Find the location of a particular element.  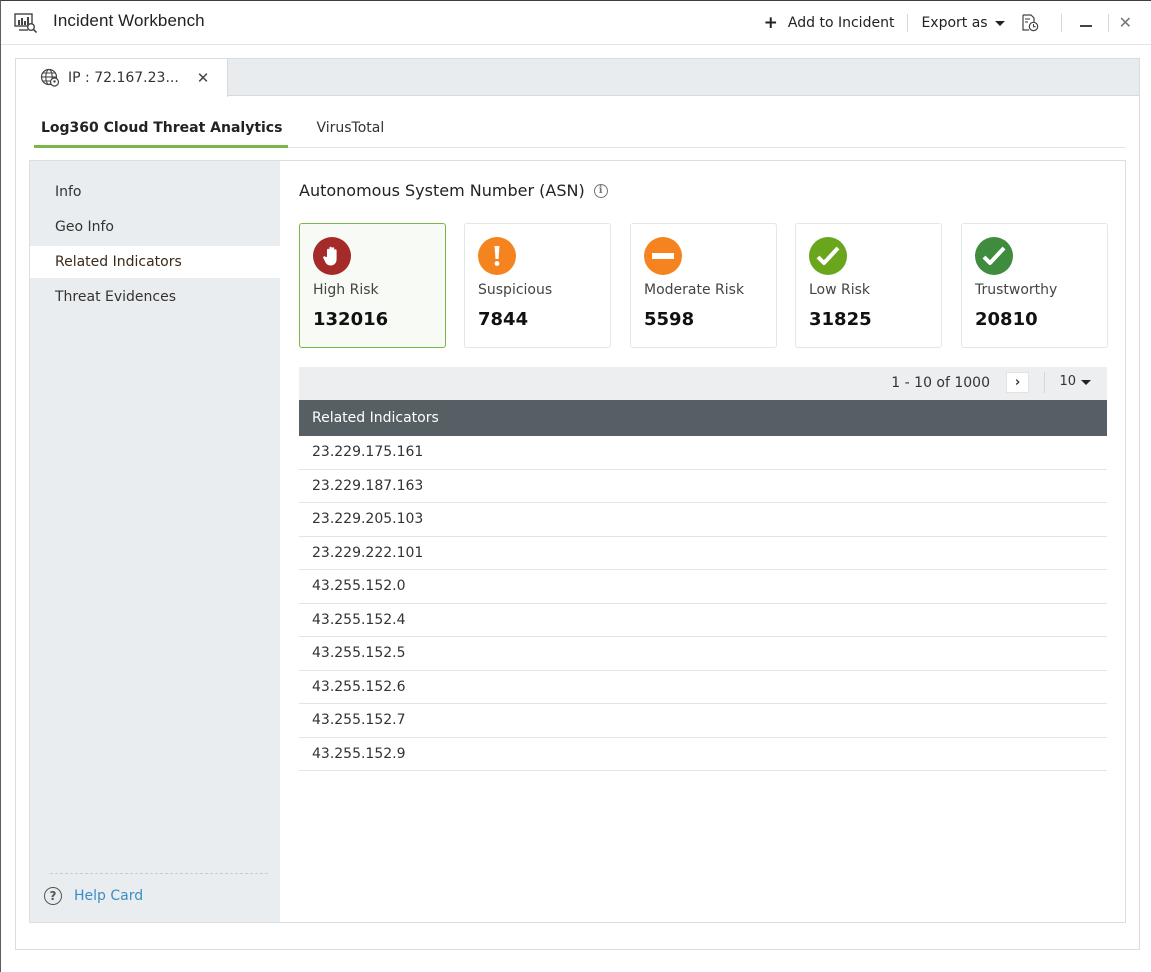

table-row: 43.255.152.4 is located at coordinates (703, 620).